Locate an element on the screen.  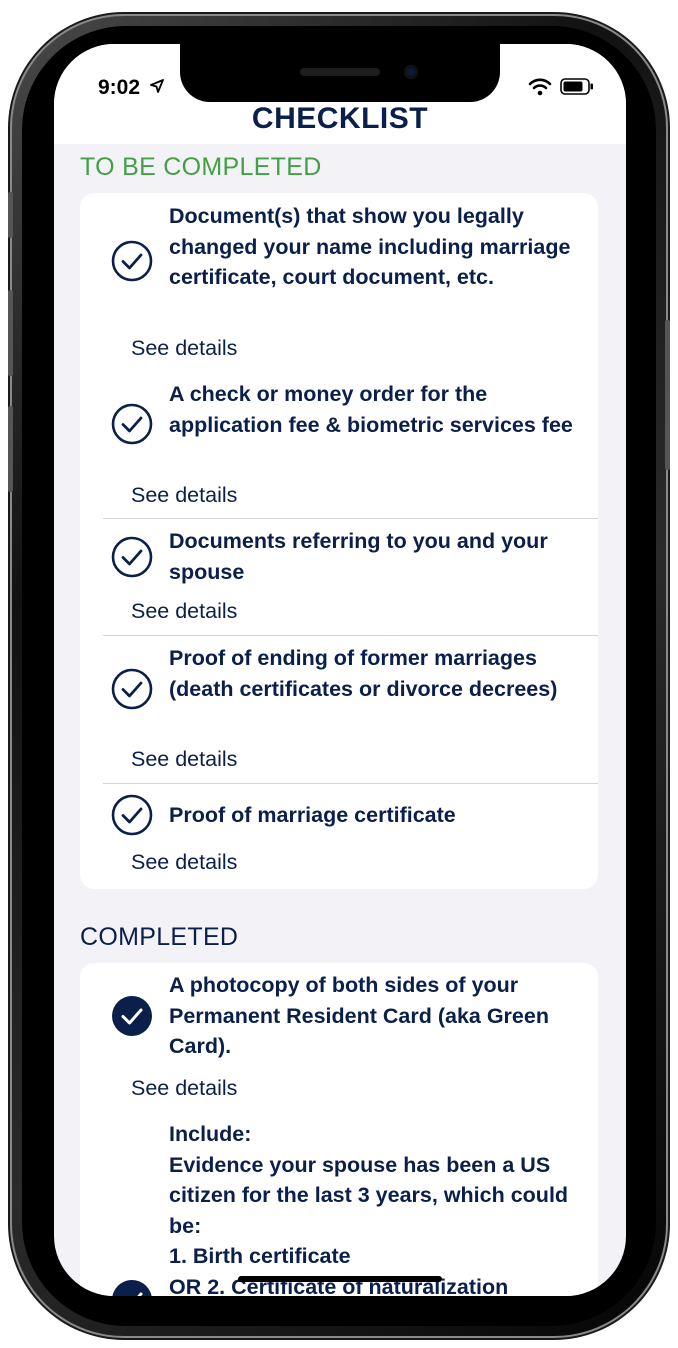
mute-switch is located at coordinates (10, 215).